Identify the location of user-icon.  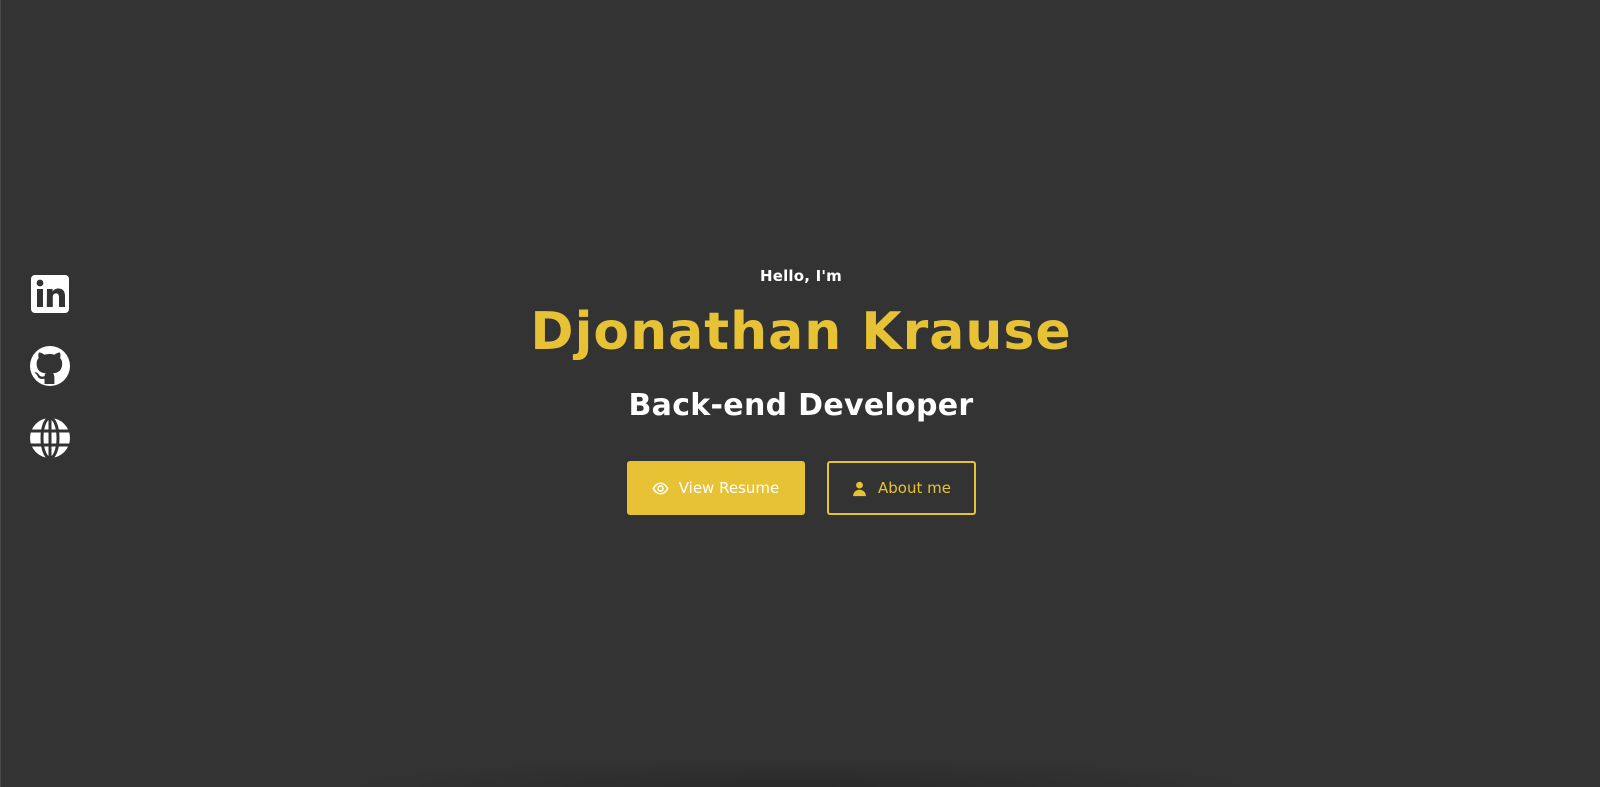
(859, 488).